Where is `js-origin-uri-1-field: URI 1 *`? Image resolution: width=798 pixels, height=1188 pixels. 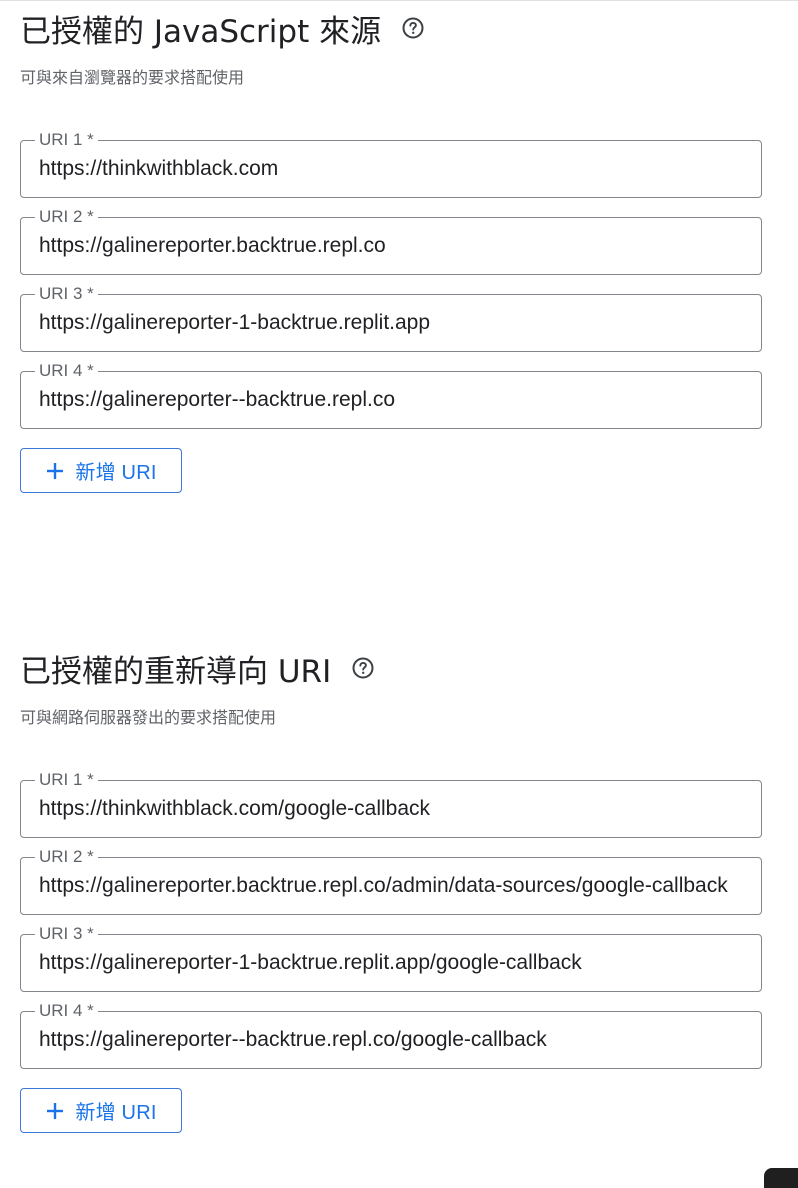
js-origin-uri-1-field: URI 1 * is located at coordinates (391, 163).